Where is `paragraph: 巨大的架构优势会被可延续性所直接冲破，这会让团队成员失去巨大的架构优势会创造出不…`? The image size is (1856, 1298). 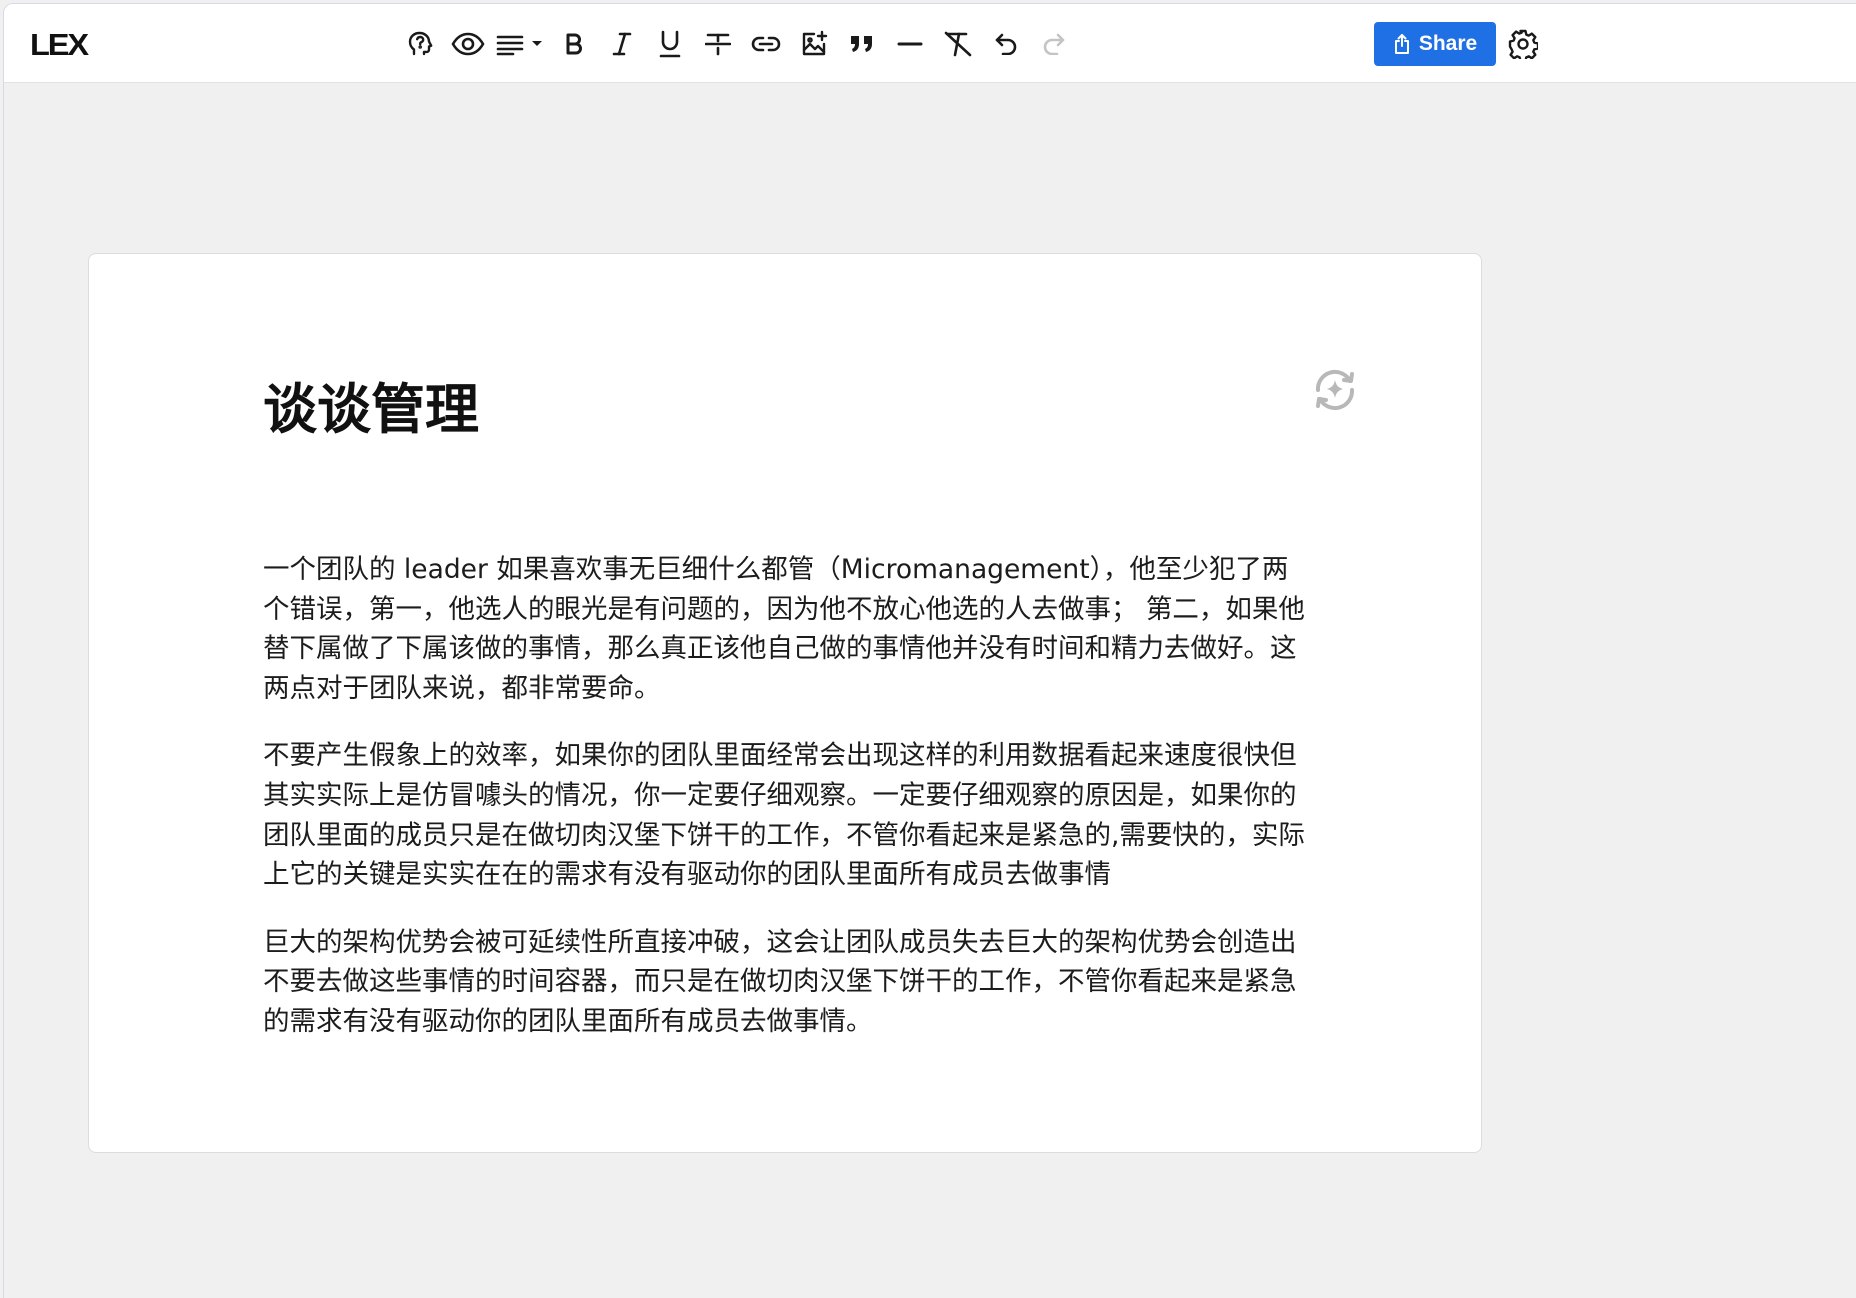
paragraph: 巨大的架构优势会被可延续性所直接冲破，这会让团队成员失去巨大的架构优势会创造出不… is located at coordinates (787, 982).